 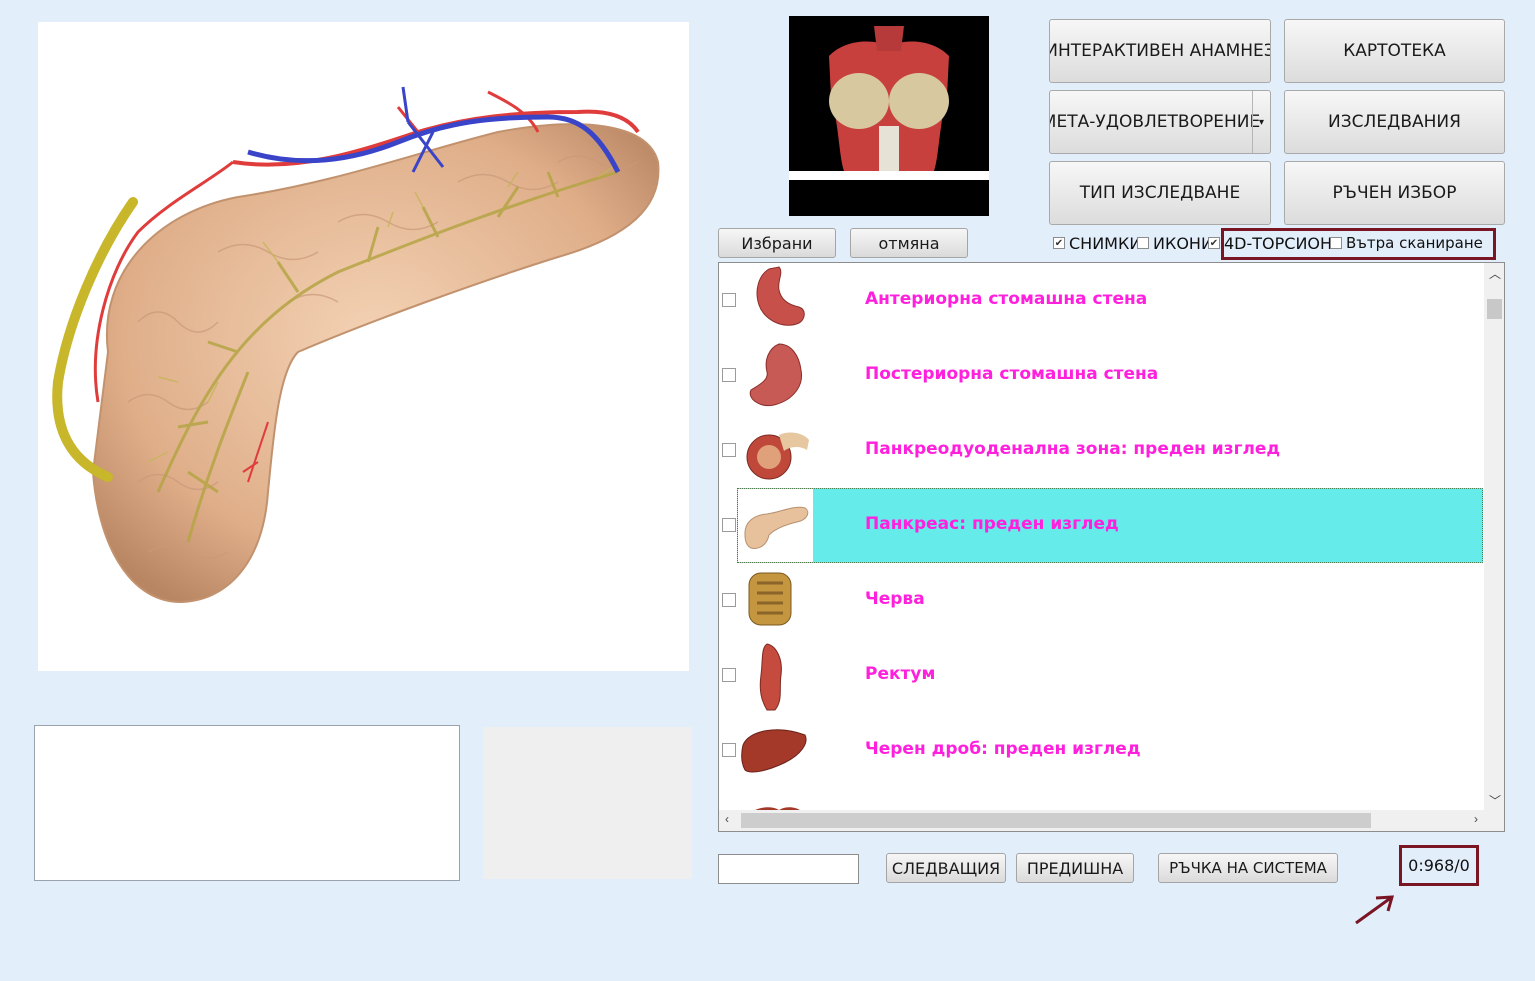 I want to click on favorites-label: Избрани, so click(x=777, y=243).